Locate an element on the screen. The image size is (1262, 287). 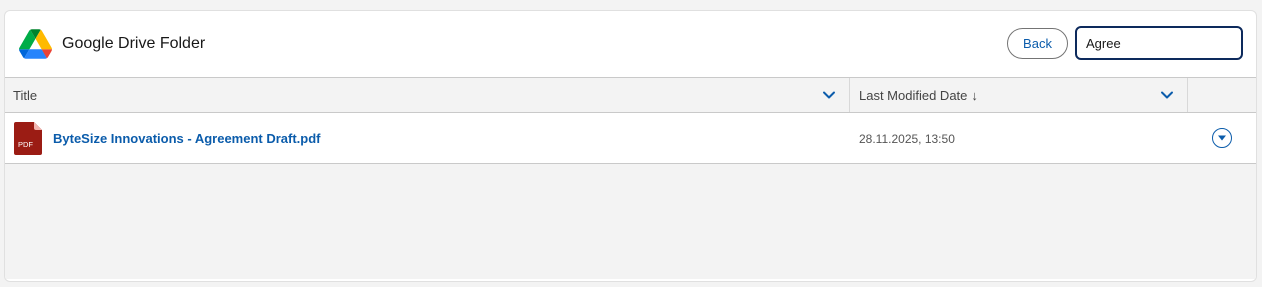
table-header: Title Last Modified Date ↓ is located at coordinates (630, 95).